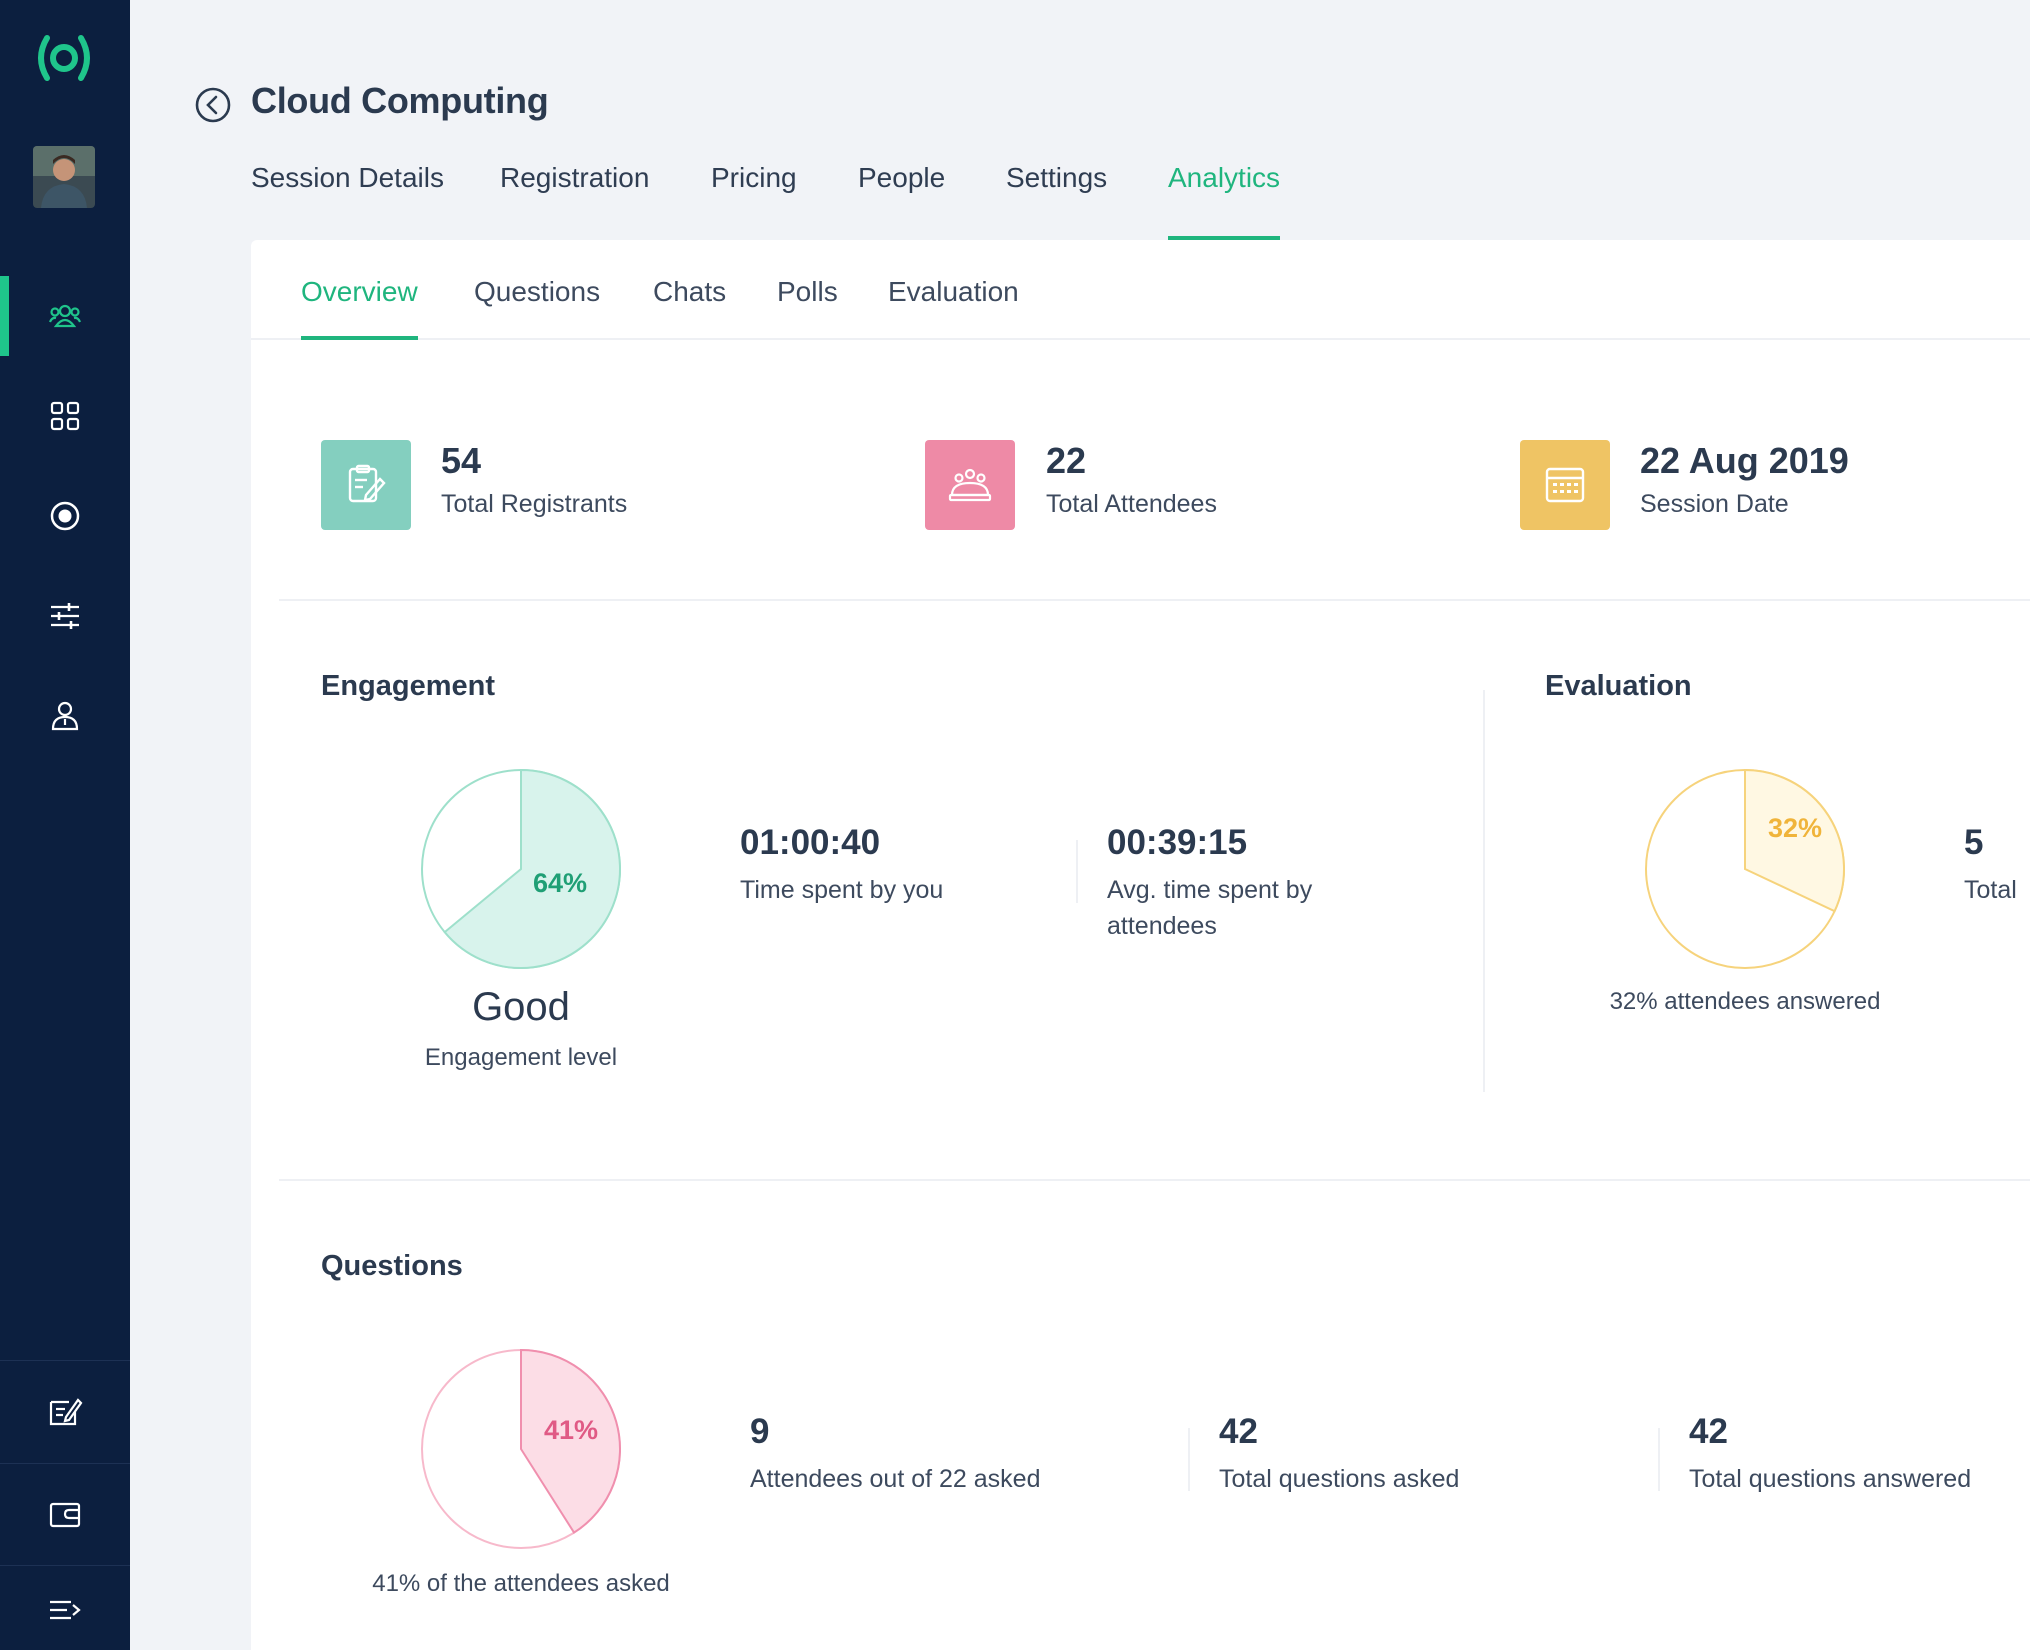 This screenshot has height=1650, width=2030. Describe the element at coordinates (953, 291) in the screenshot. I see `subtab-label: Evaluation` at that location.